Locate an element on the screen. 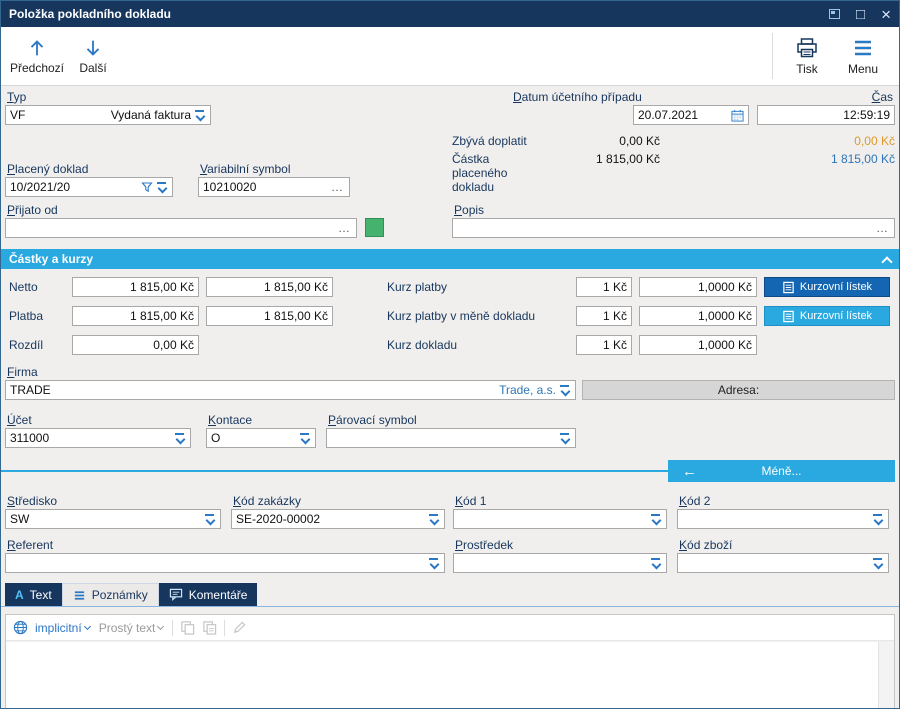  kurzovni-listek-button-1: Kurzovní lístek is located at coordinates (827, 287).